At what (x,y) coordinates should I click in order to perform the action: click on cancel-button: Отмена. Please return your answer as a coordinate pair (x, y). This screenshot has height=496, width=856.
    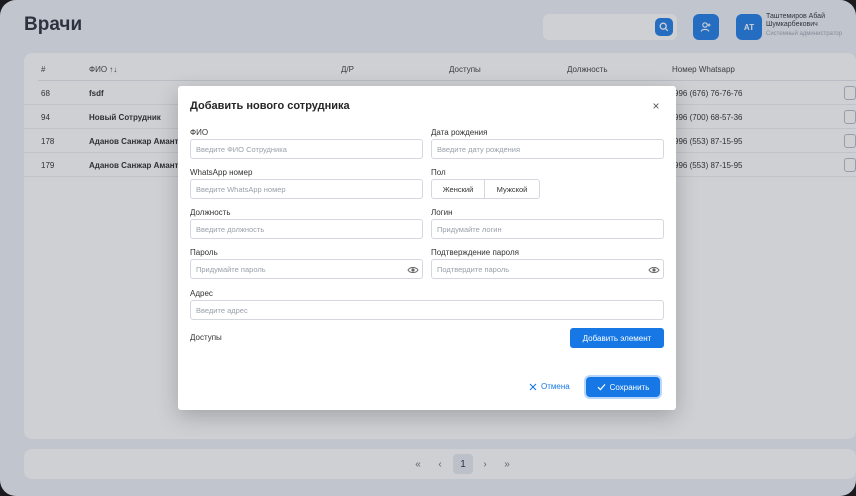
    Looking at the image, I should click on (549, 386).